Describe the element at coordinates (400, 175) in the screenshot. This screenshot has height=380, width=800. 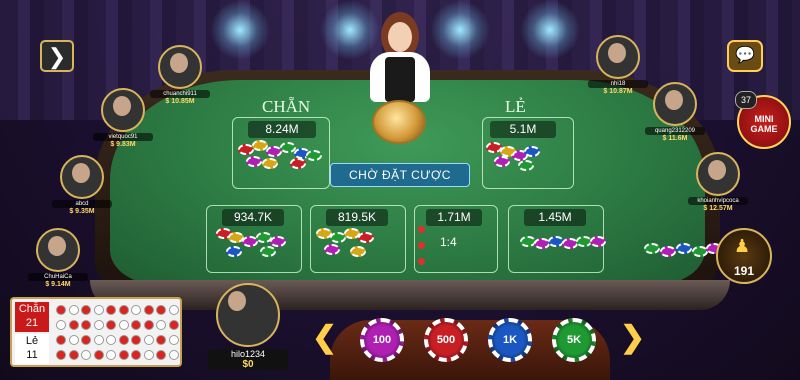
I see `betting-status-banner: CHỜ ĐẶT CƯỢC` at that location.